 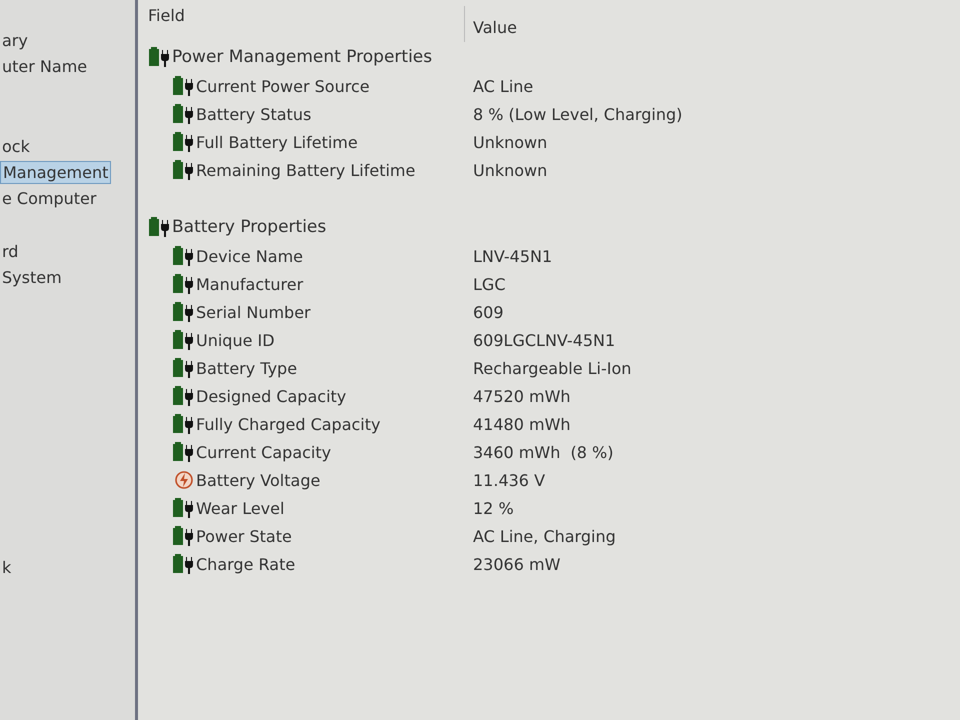 I want to click on group-title: Battery Properties, so click(x=249, y=227).